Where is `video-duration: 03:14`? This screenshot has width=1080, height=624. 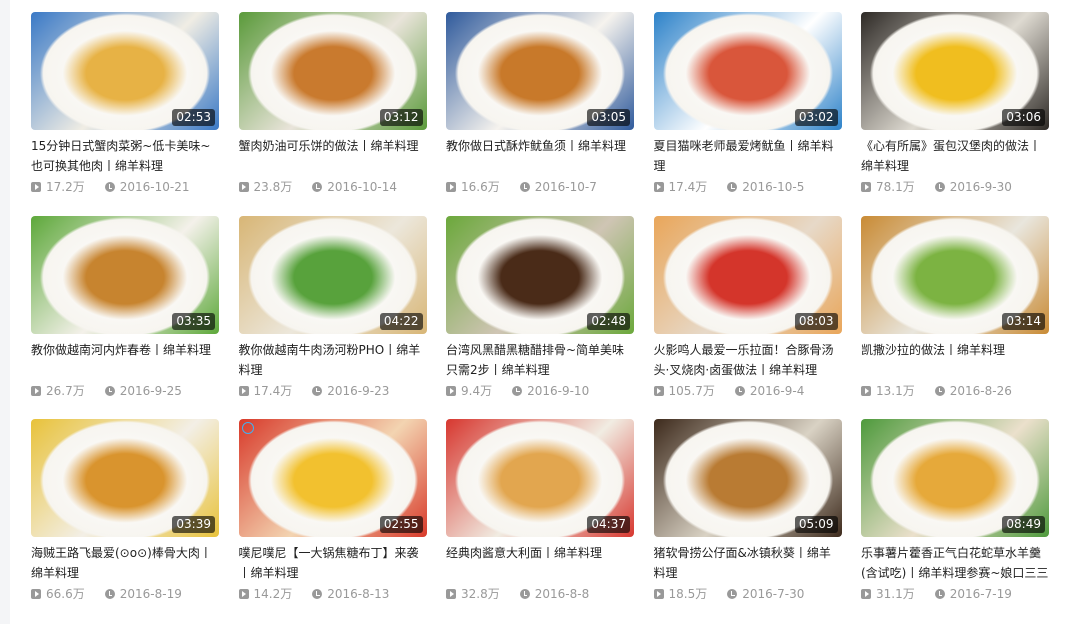
video-duration: 03:14 is located at coordinates (1023, 321).